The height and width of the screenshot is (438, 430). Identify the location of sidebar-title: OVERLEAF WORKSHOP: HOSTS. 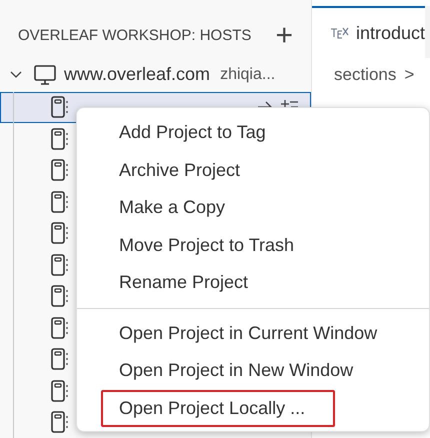
(135, 36).